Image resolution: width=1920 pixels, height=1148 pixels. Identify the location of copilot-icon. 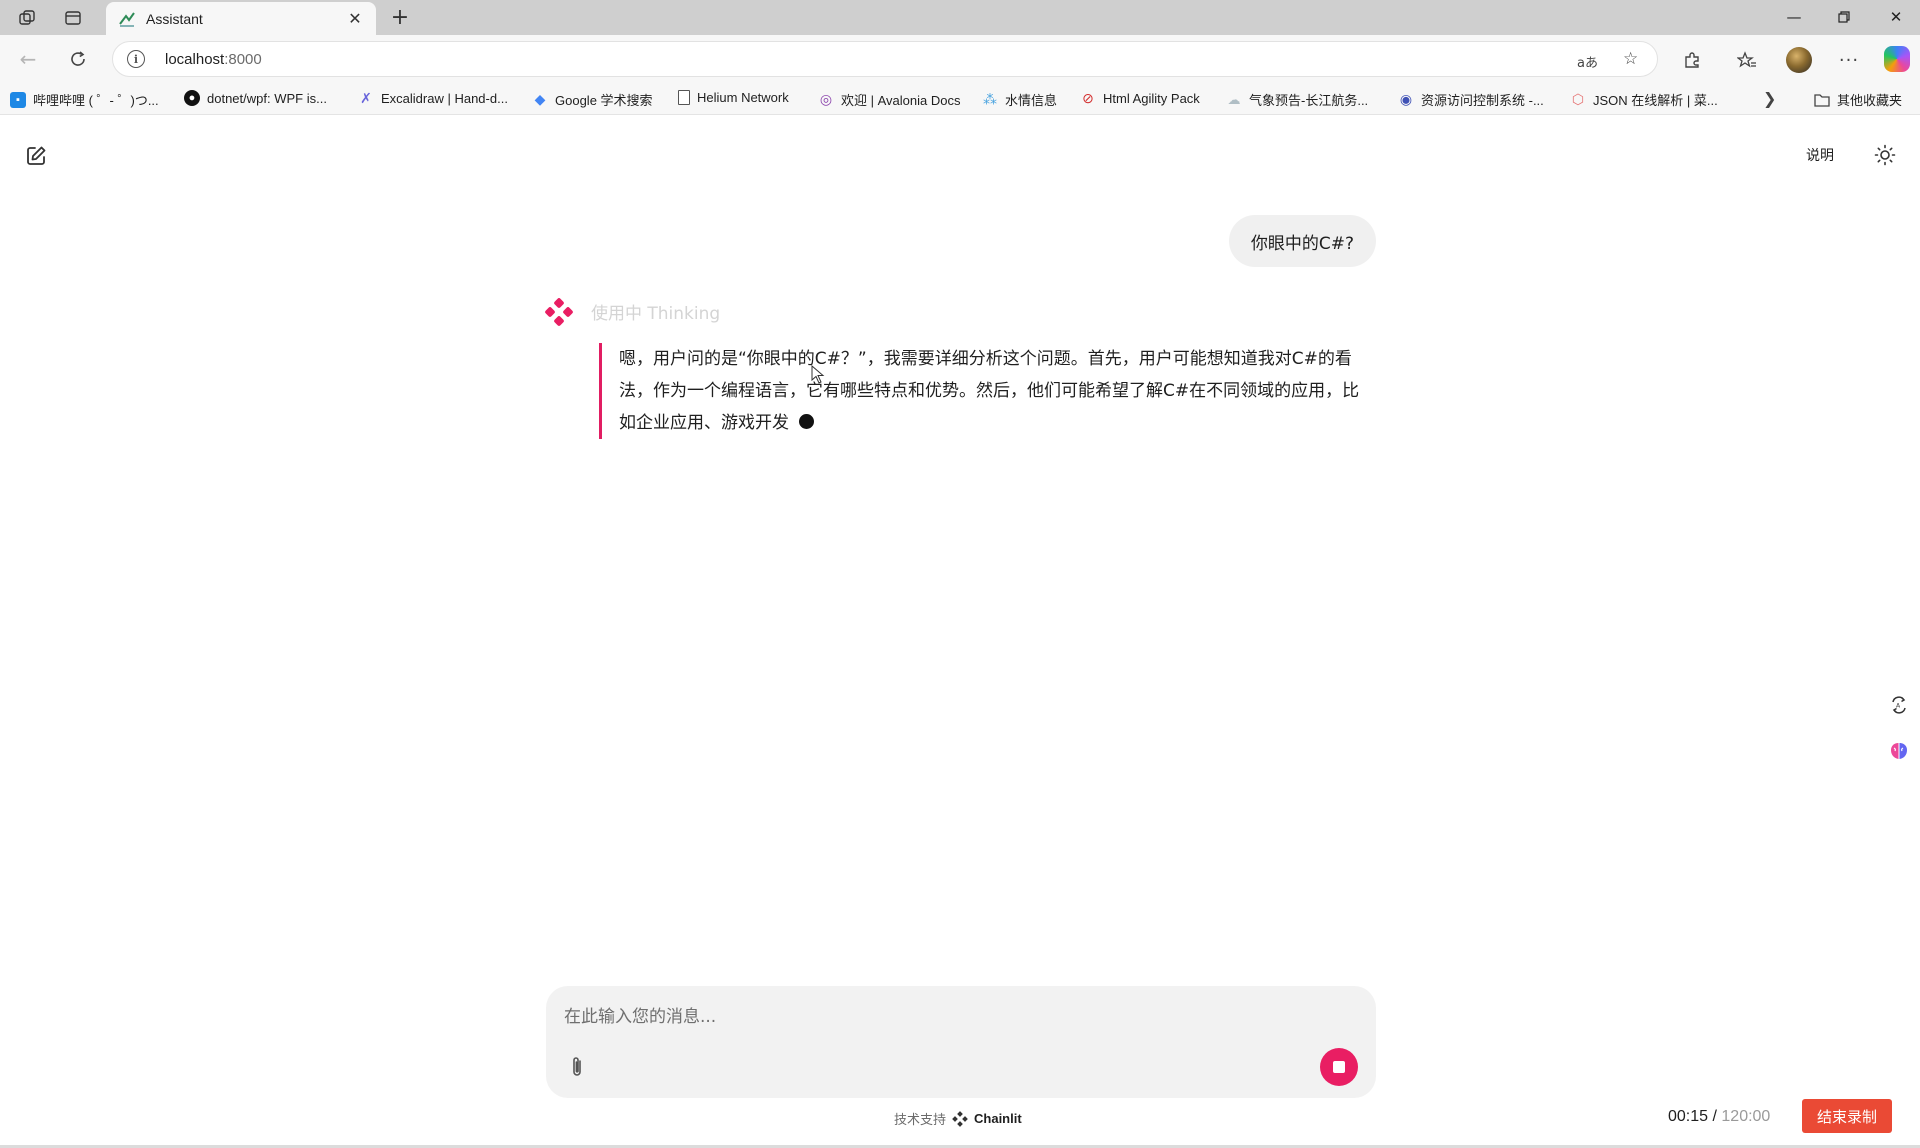
(1897, 59).